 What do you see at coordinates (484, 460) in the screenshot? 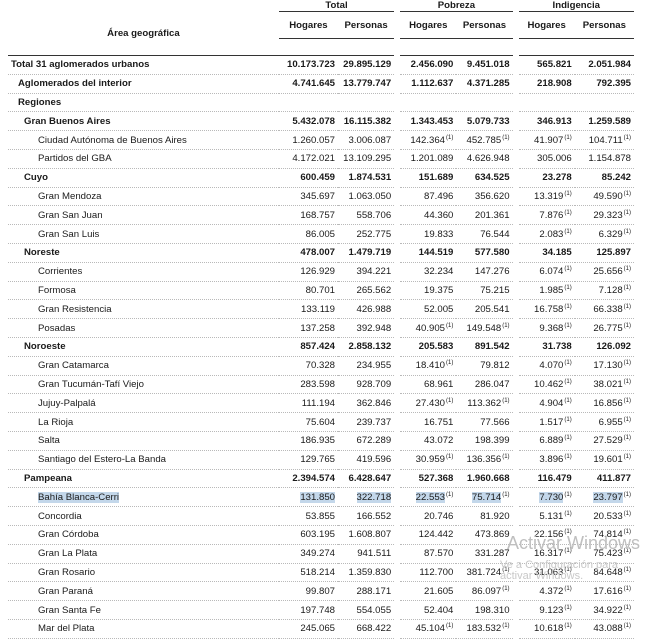
I see `cell-value-text: 136.356` at bounding box center [484, 460].